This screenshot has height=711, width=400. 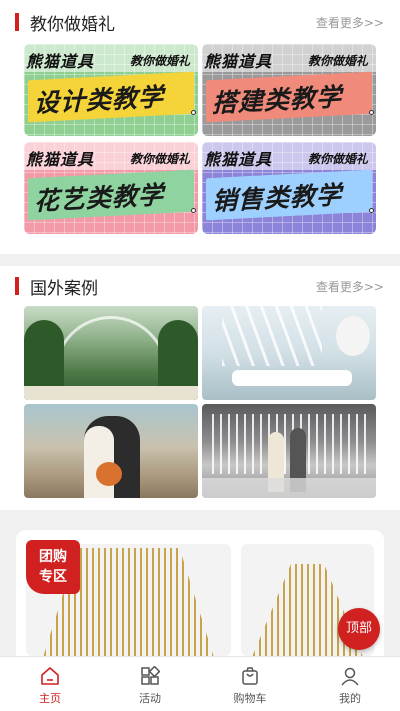 I want to click on photo-arch, so click(x=111, y=351).